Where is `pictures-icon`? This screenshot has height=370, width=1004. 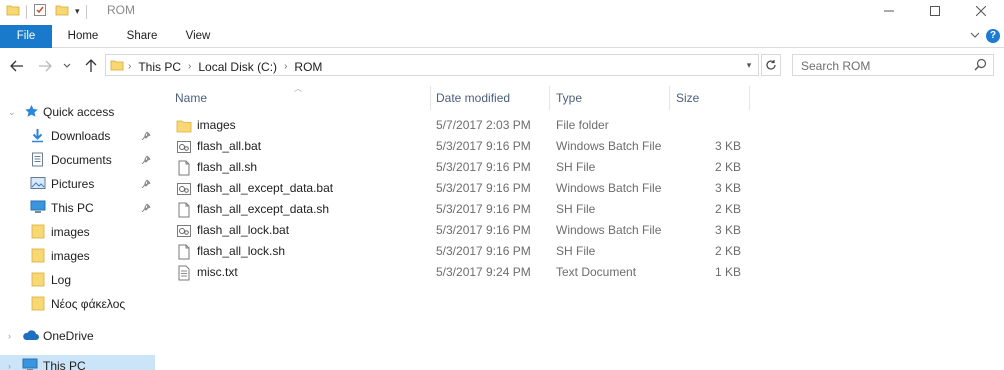 pictures-icon is located at coordinates (38, 184).